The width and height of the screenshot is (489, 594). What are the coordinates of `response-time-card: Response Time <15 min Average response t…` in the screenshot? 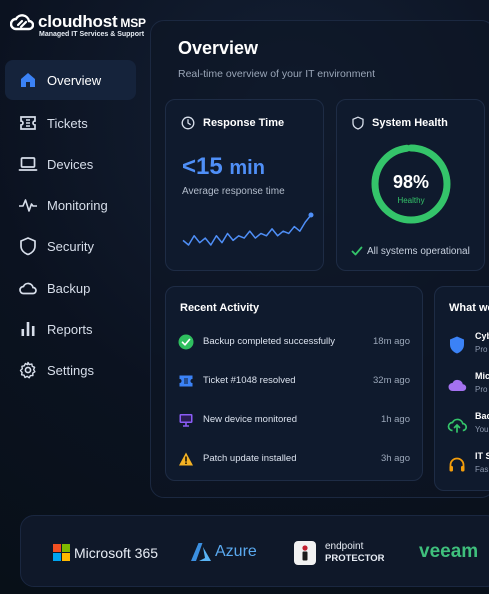 It's located at (244, 185).